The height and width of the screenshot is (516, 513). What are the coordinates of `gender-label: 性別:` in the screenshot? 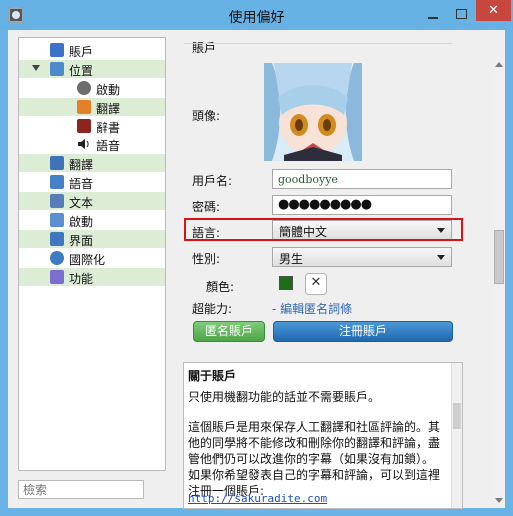 It's located at (206, 259).